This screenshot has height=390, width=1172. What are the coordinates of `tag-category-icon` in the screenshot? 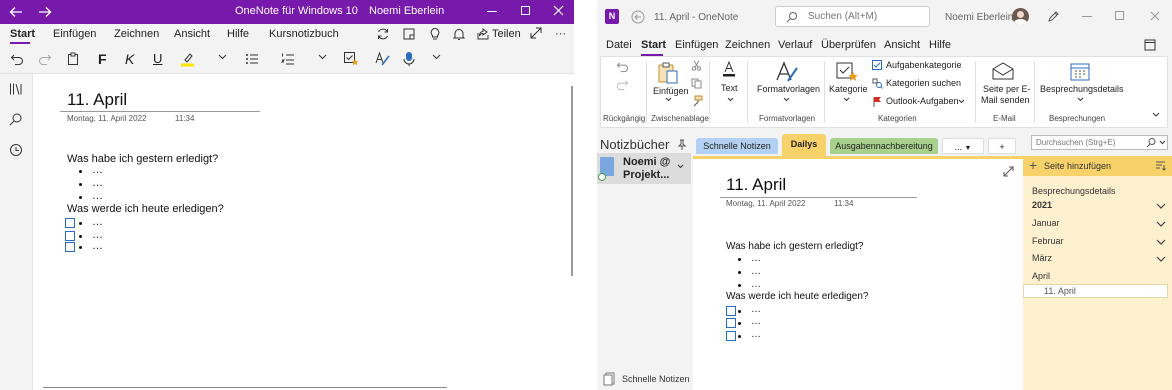 It's located at (847, 72).